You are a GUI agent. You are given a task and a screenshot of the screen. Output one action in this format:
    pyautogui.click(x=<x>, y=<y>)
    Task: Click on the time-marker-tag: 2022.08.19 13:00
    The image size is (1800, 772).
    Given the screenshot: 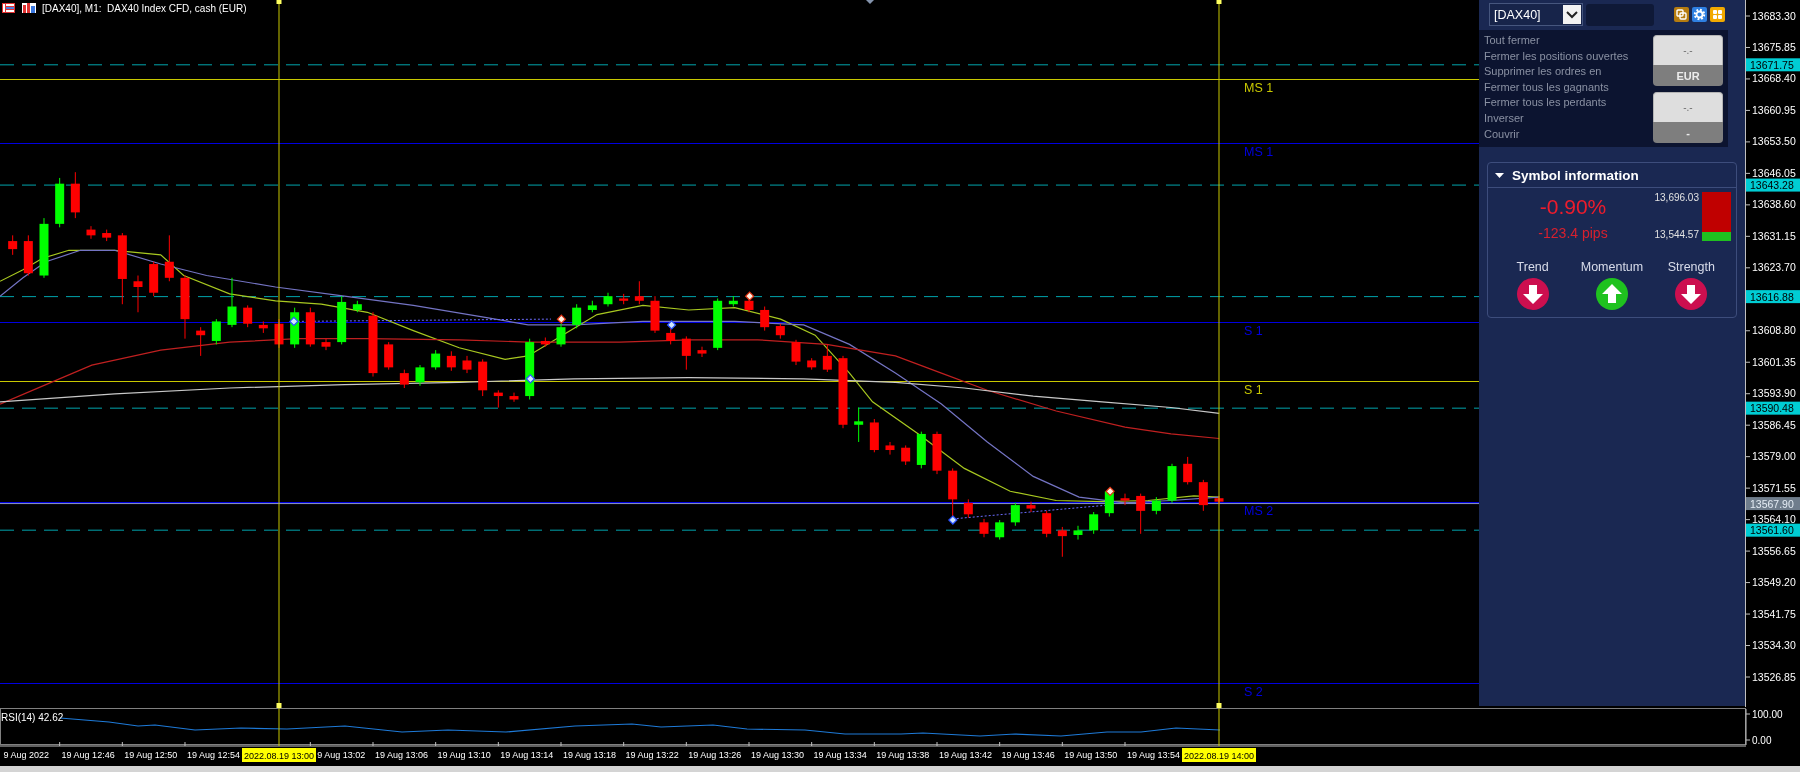 What is the action you would take?
    pyautogui.click(x=279, y=755)
    